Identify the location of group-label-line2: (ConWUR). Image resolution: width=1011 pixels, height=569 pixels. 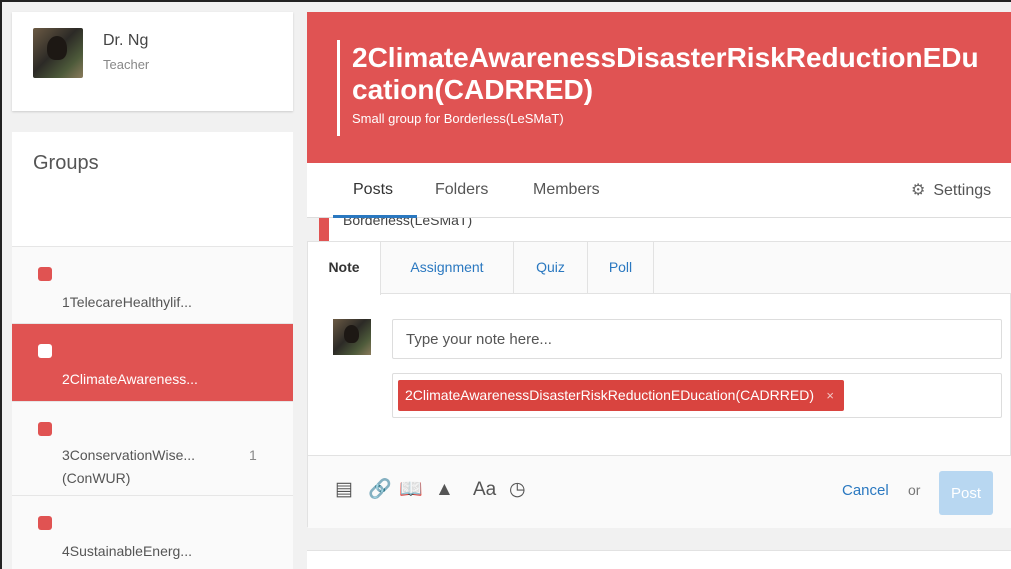
(96, 478).